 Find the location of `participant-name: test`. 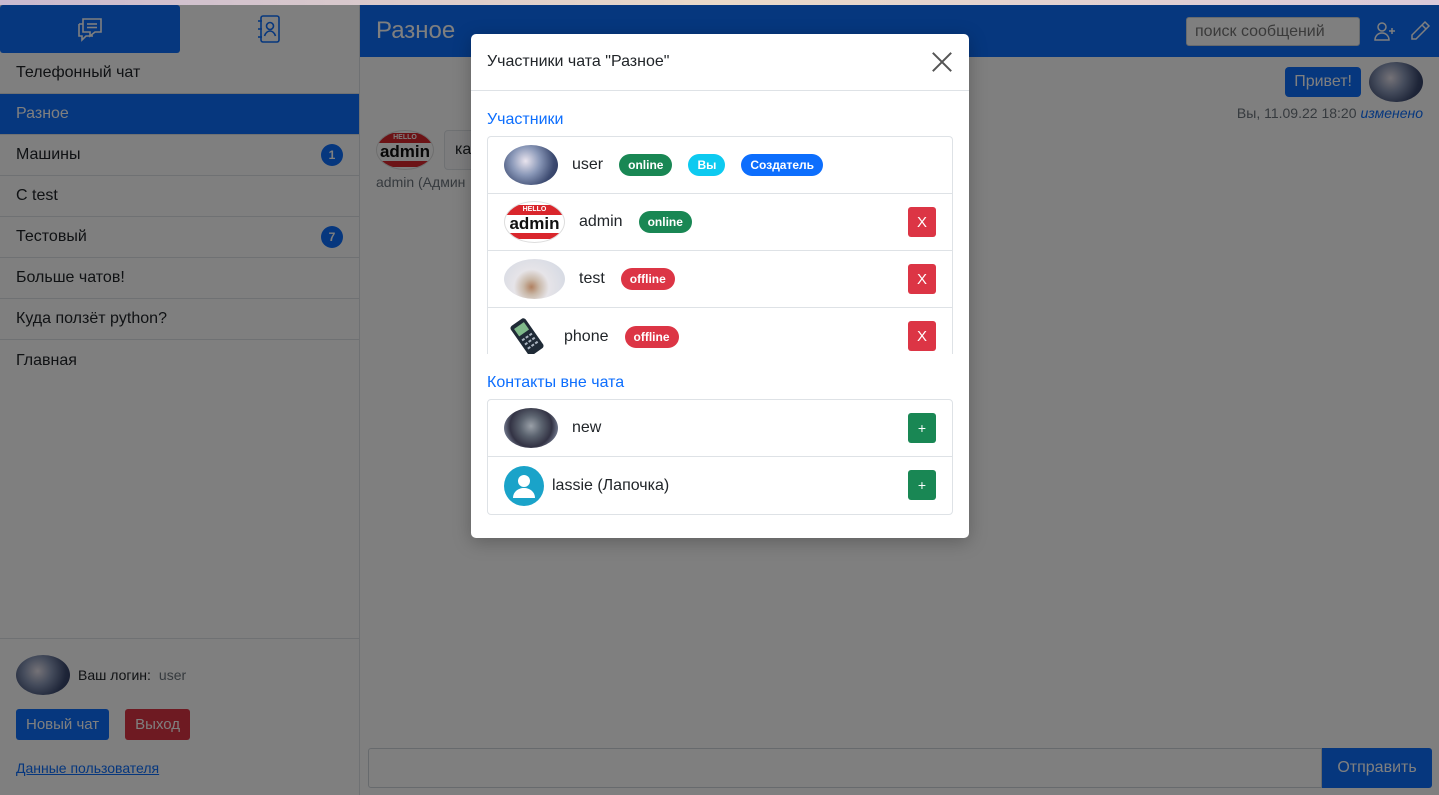

participant-name: test is located at coordinates (592, 278).